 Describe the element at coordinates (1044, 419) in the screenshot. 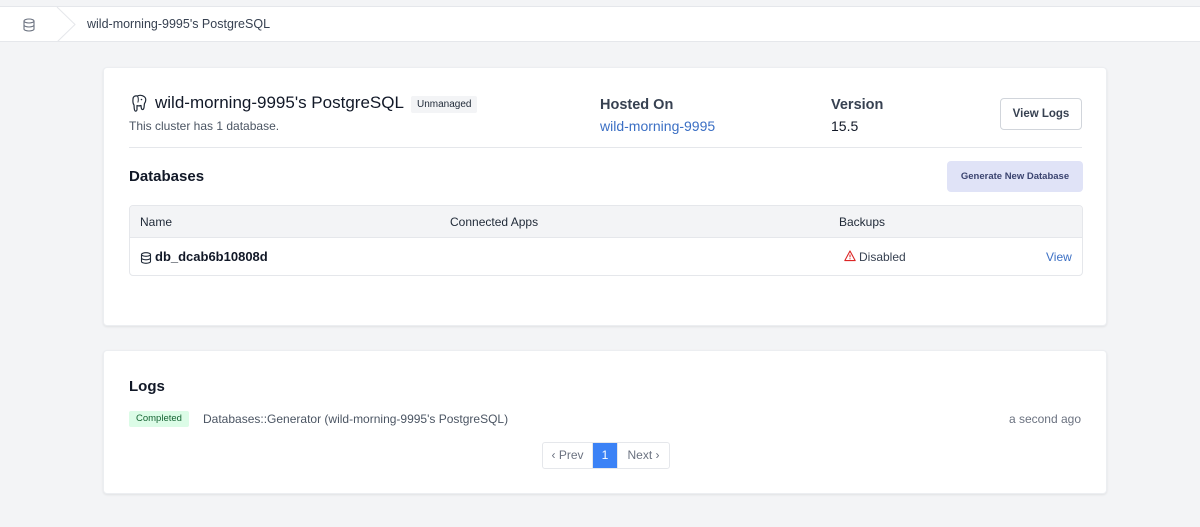

I see `log-entry-time: a second ago` at that location.